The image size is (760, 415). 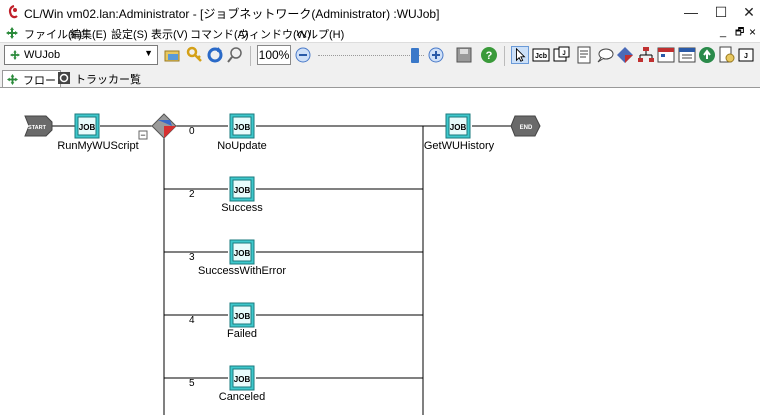 What do you see at coordinates (242, 208) in the screenshot?
I see `node-label-success: Success` at bounding box center [242, 208].